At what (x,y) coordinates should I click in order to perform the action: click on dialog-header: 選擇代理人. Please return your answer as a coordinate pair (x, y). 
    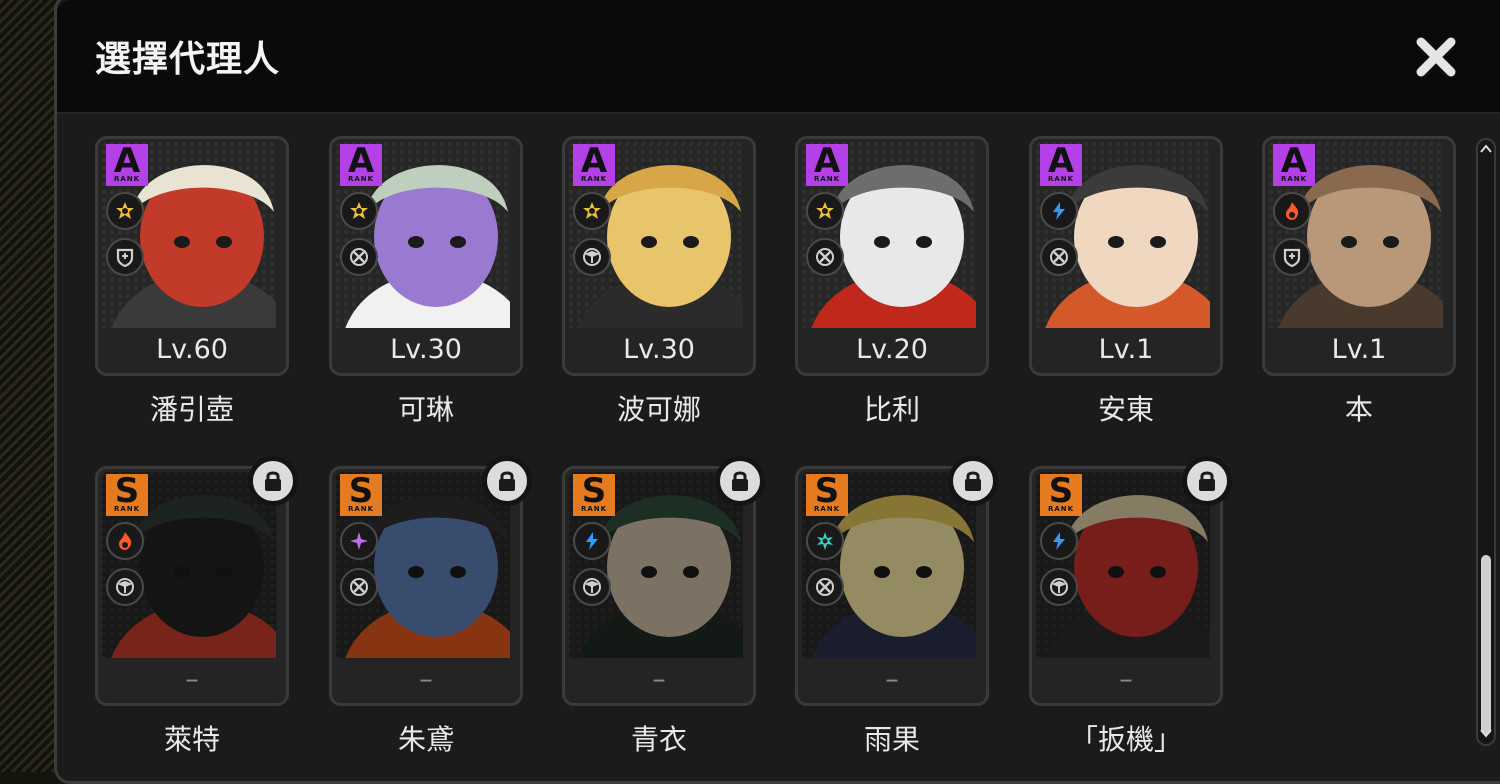
    Looking at the image, I should click on (778, 57).